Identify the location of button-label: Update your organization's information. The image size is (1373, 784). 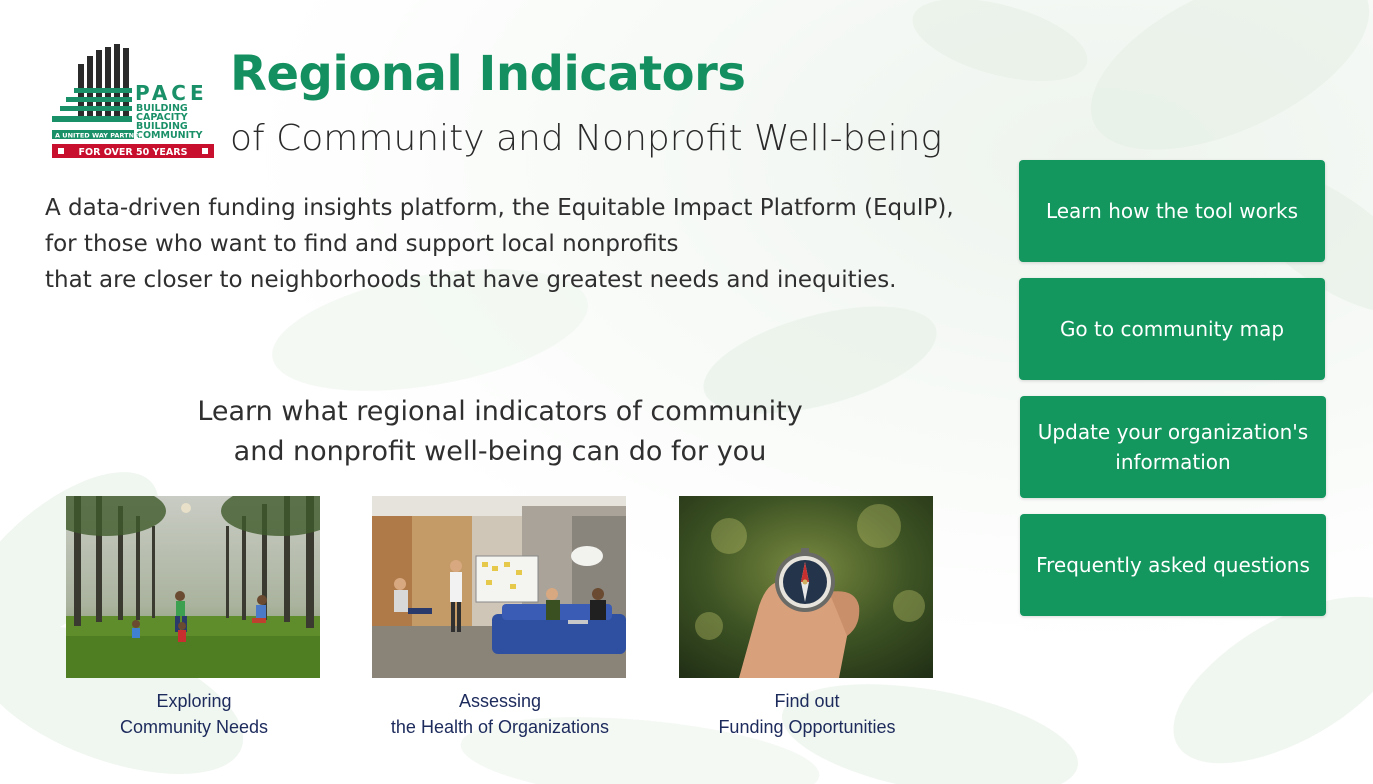
(1173, 447).